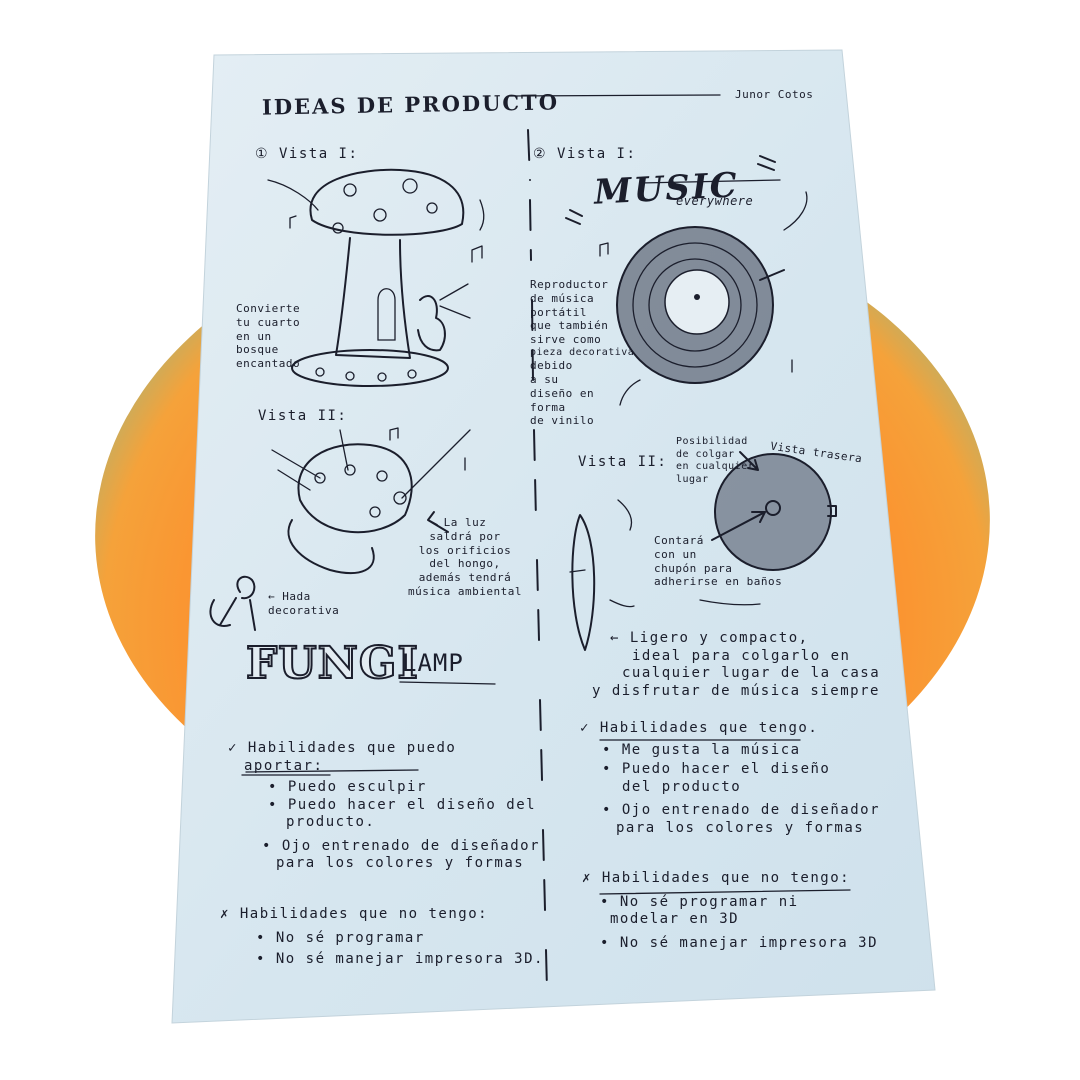 The image size is (1080, 1080). I want to click on author-name: Junor Cotos, so click(774, 94).